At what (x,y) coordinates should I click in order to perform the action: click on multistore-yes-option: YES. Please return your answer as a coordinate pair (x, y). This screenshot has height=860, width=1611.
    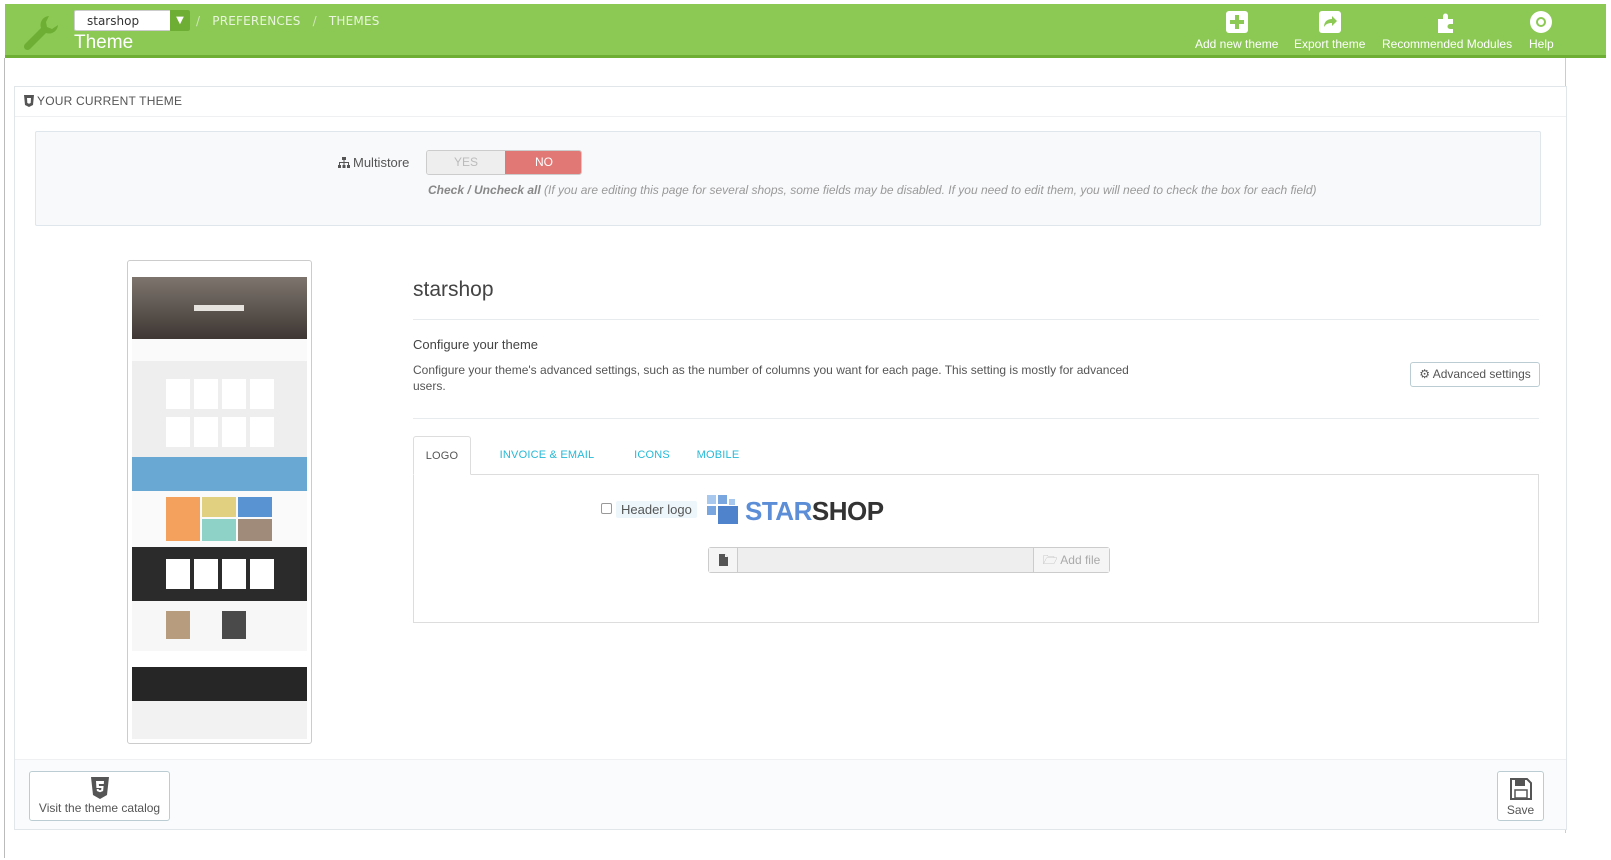
    Looking at the image, I should click on (466, 162).